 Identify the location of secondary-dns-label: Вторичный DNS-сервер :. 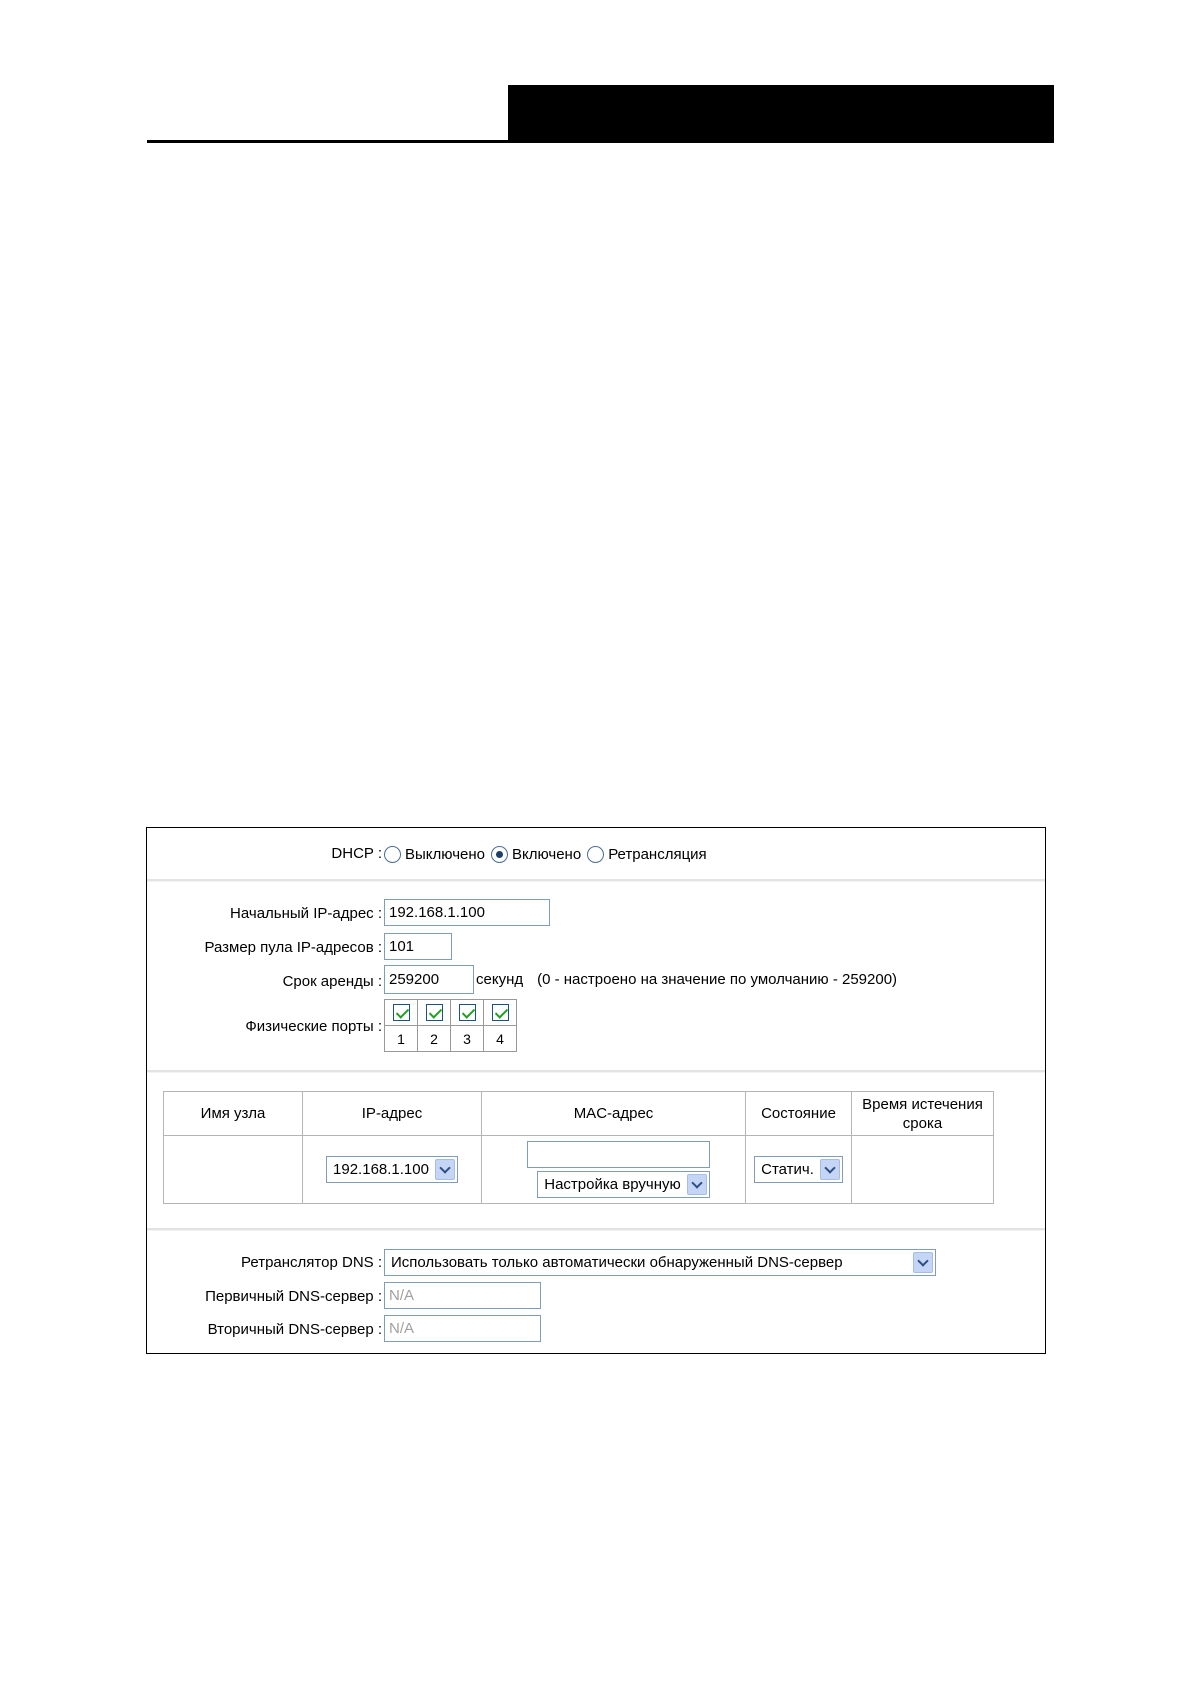
(294, 1329).